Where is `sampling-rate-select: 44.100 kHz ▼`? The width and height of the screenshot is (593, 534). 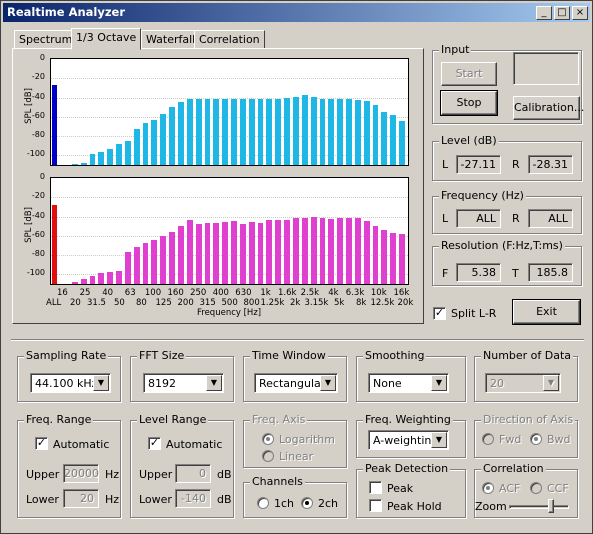 sampling-rate-select: 44.100 kHz ▼ is located at coordinates (70, 383).